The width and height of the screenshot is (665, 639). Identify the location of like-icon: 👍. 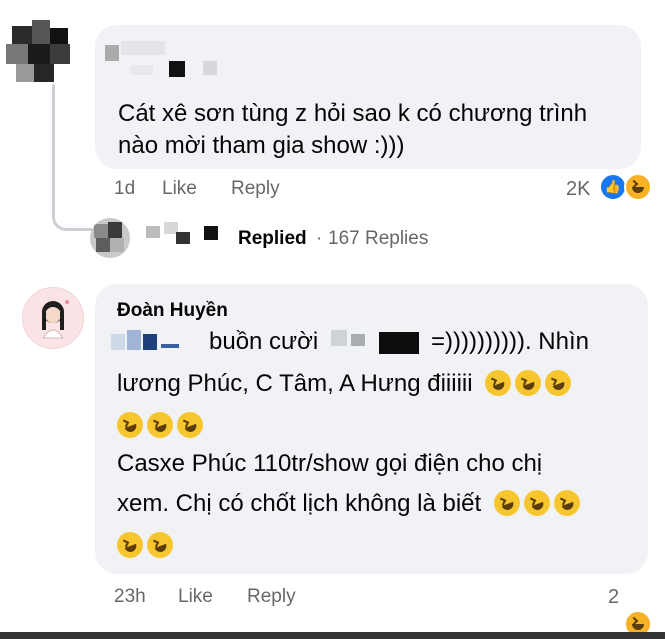
(613, 187).